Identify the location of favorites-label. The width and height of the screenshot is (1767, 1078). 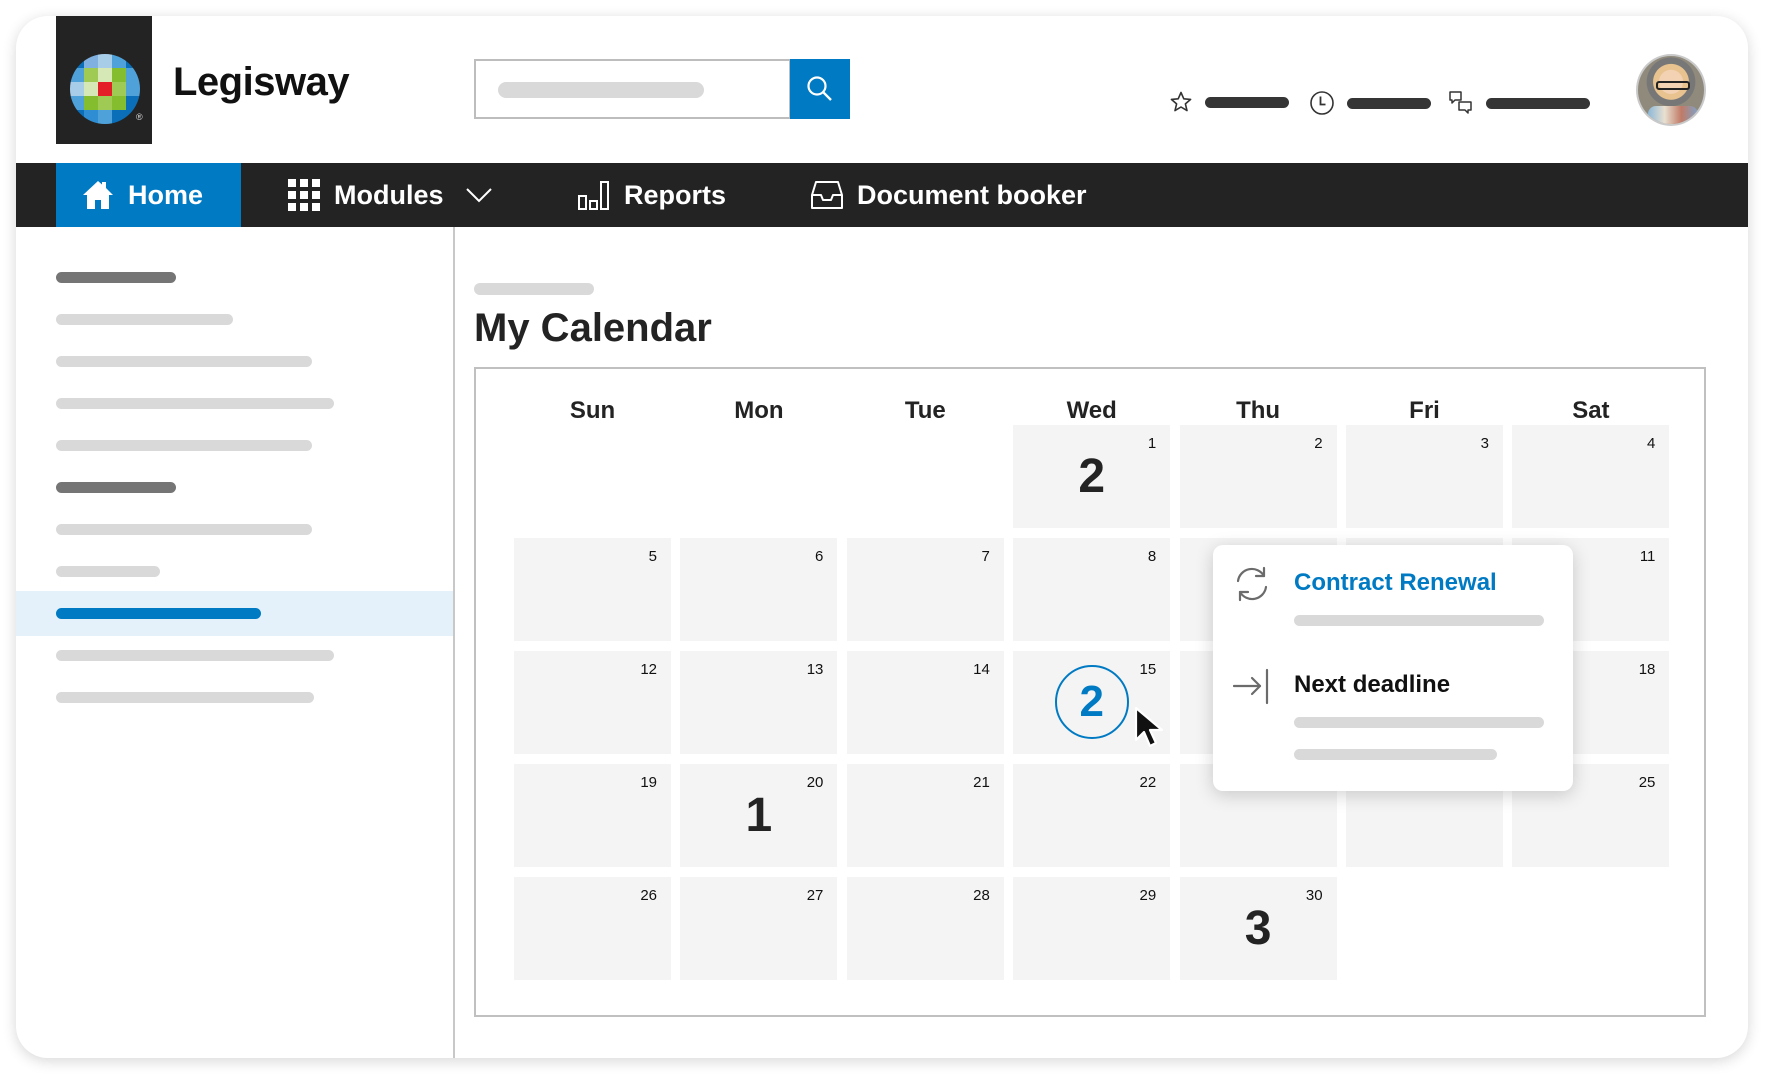
(1247, 102).